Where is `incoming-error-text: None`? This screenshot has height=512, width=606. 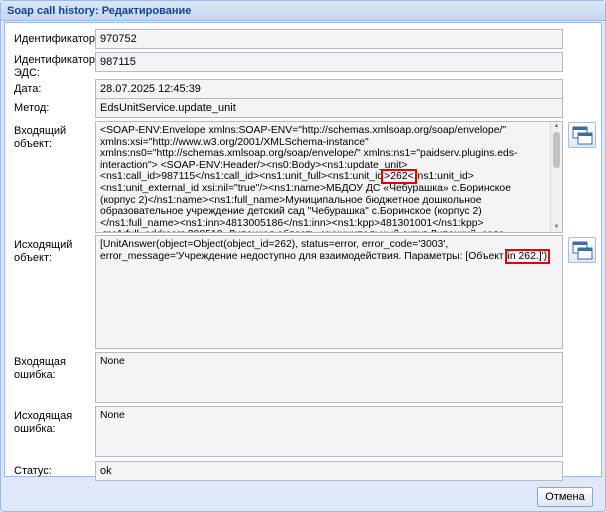
incoming-error-text: None is located at coordinates (112, 361).